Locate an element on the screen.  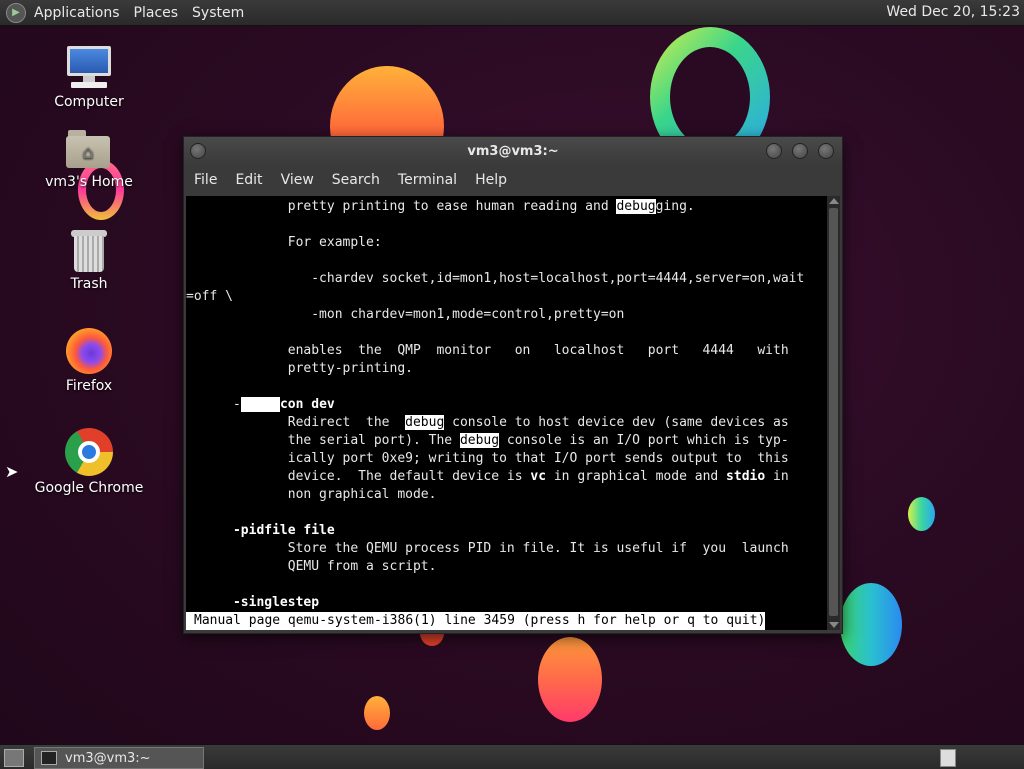
terminal-line: -pidfile file is located at coordinates (283, 530).